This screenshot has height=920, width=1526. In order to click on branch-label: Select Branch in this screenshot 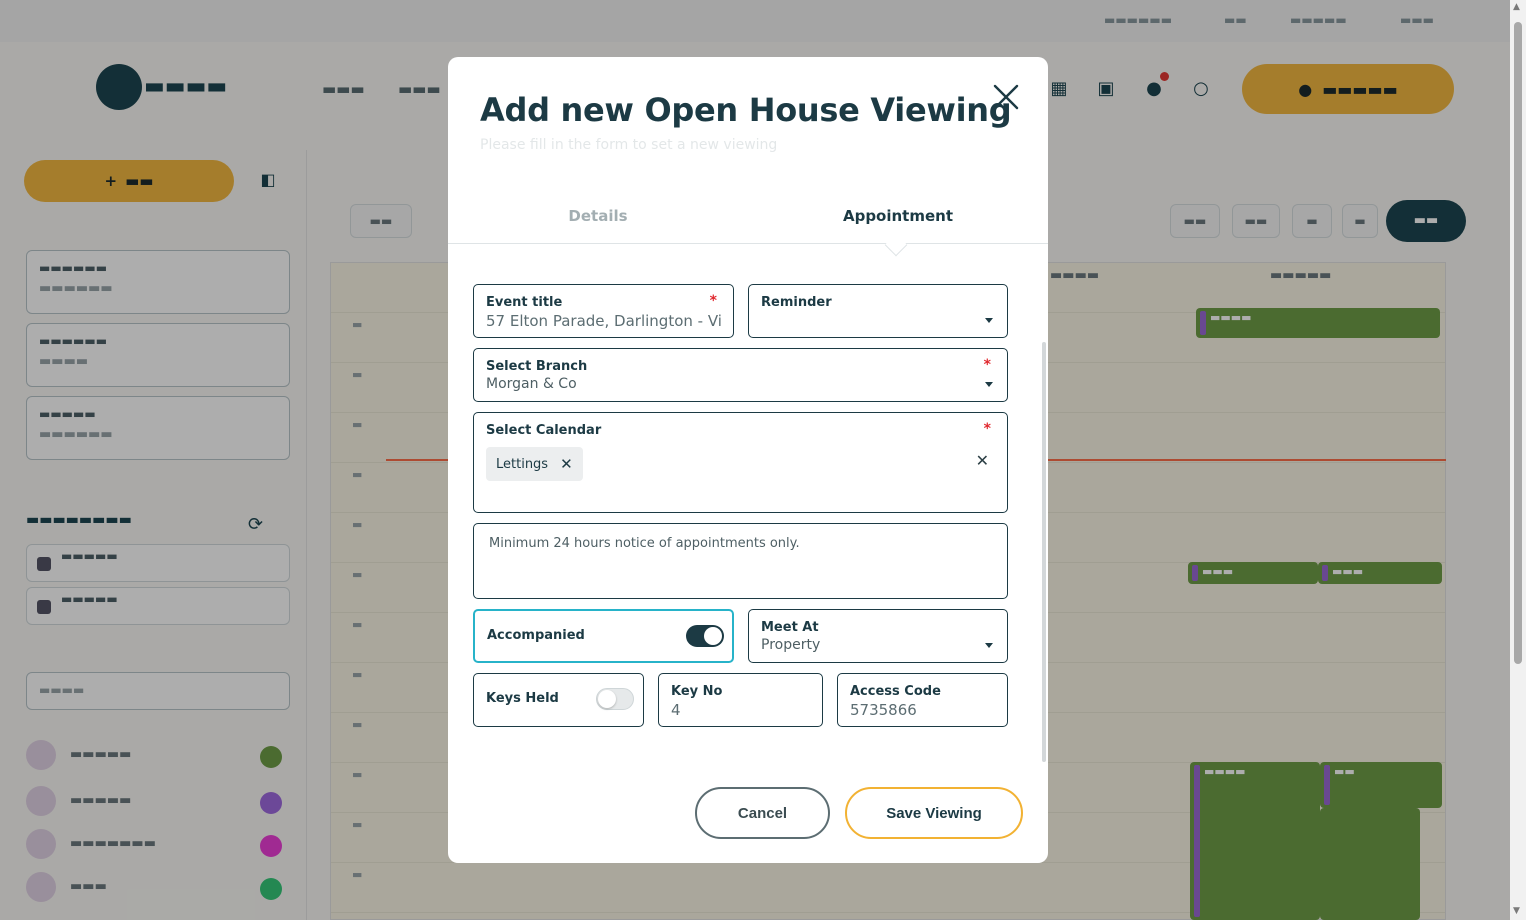, I will do `click(537, 366)`.